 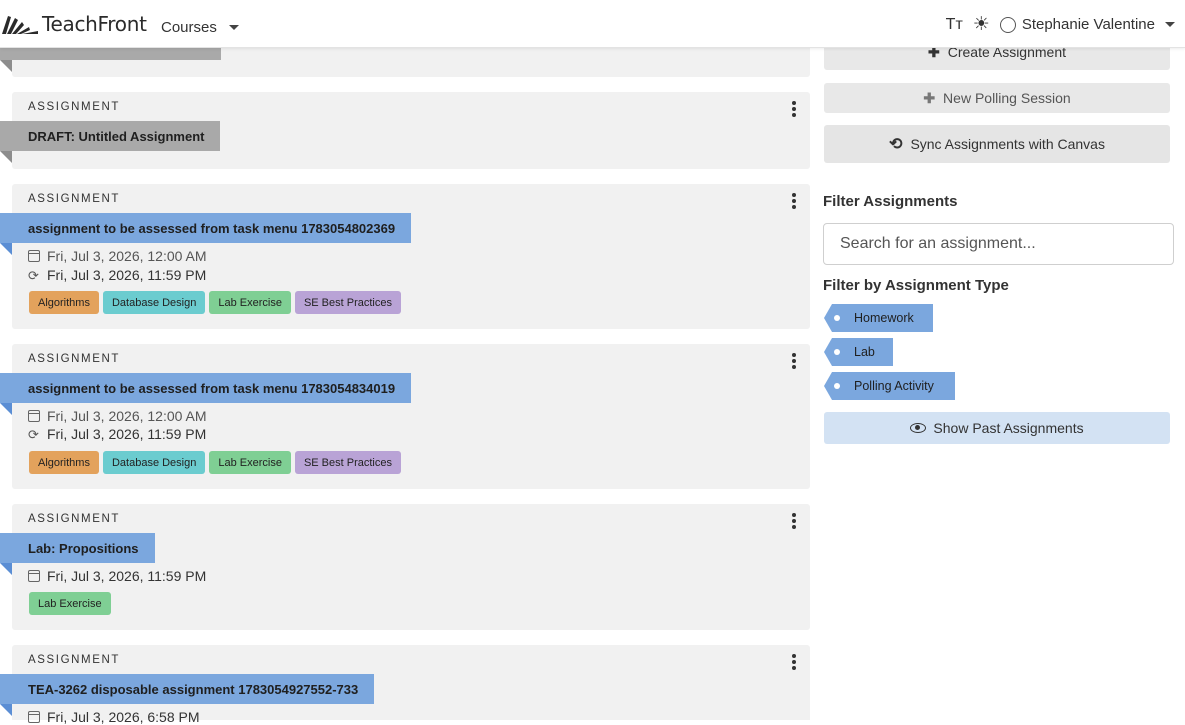 What do you see at coordinates (189, 27) in the screenshot?
I see `courses-label: Courses` at bounding box center [189, 27].